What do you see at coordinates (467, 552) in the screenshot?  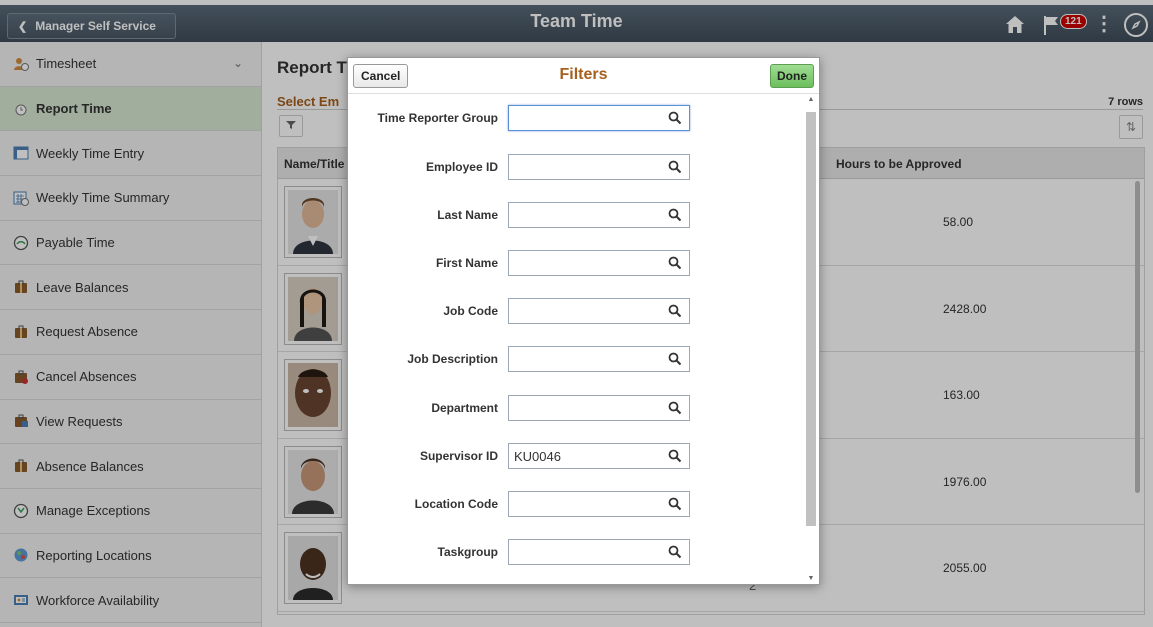 I see `field-label: Taskgroup` at bounding box center [467, 552].